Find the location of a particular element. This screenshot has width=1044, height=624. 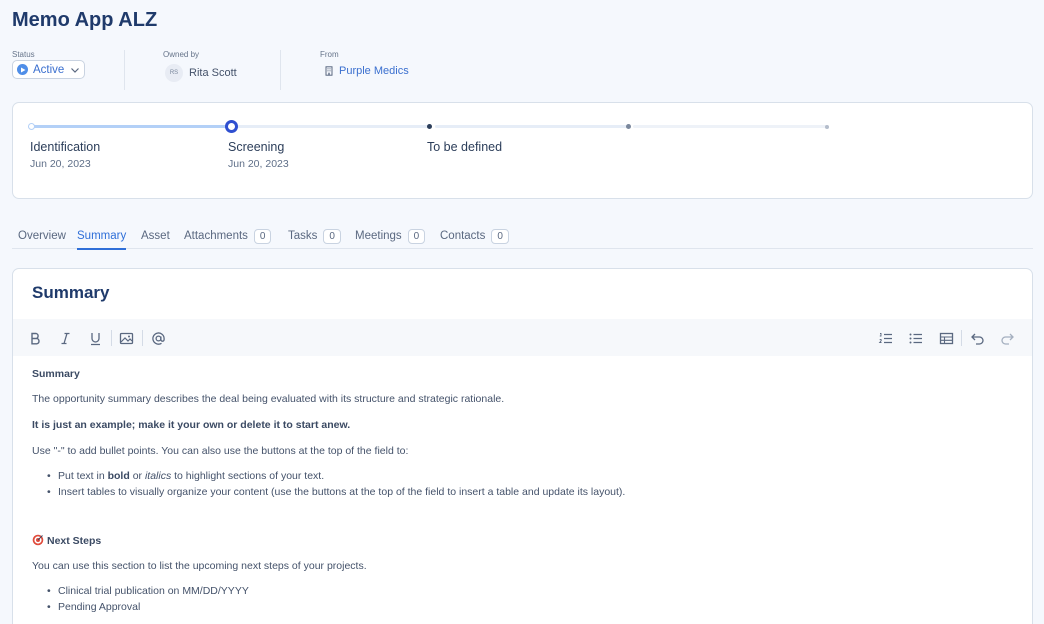

status-value: Active is located at coordinates (49, 69).